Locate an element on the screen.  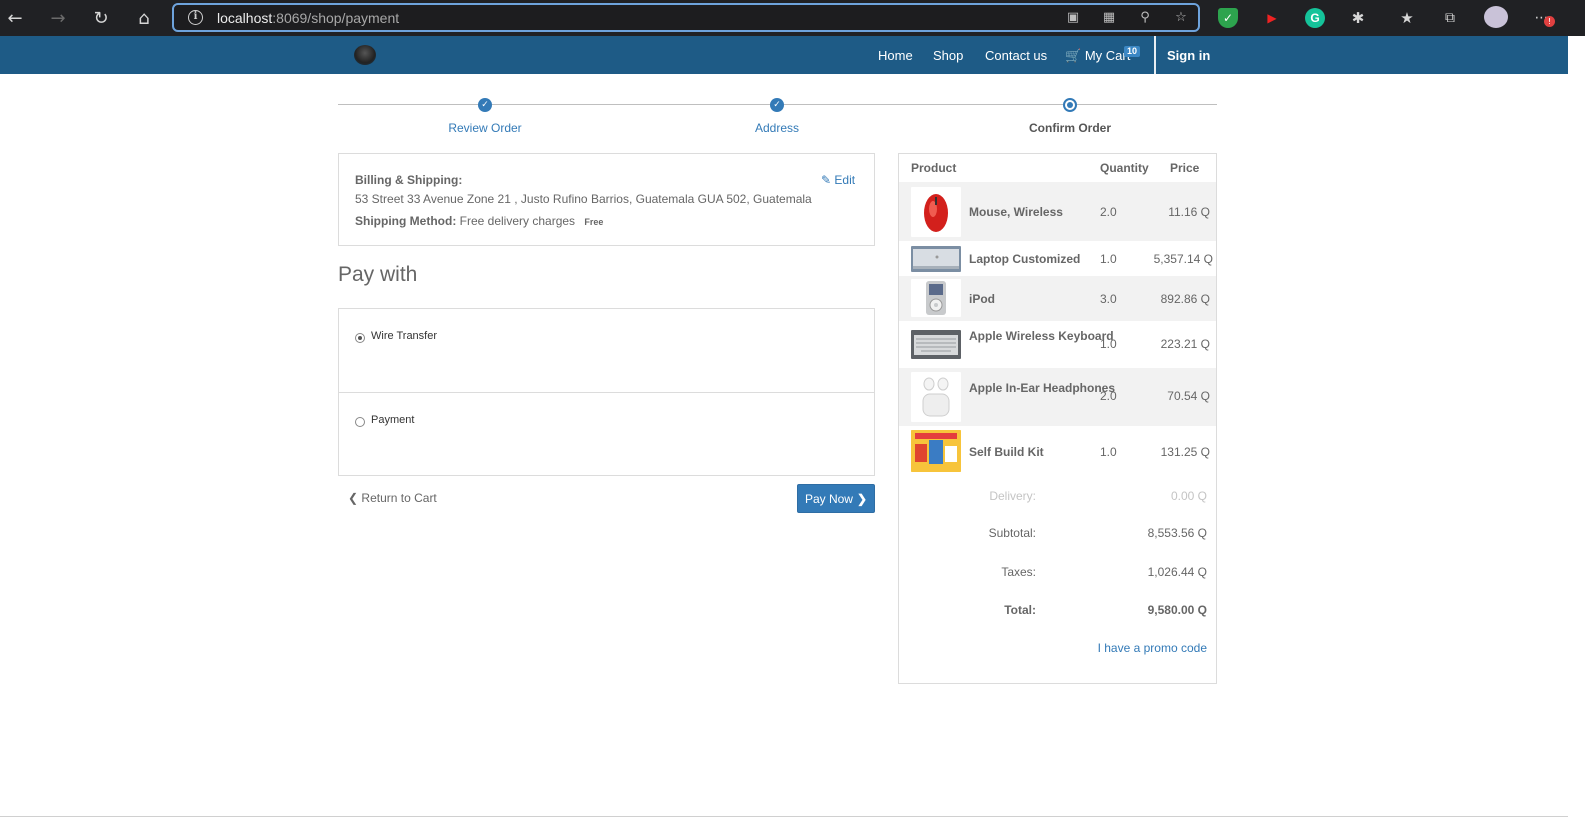
page-bottom-border is located at coordinates (784, 816).